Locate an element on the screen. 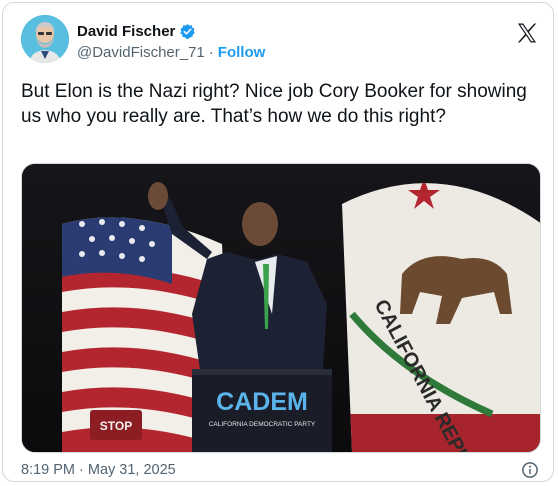 The width and height of the screenshot is (558, 486). x-logo-icon is located at coordinates (527, 33).